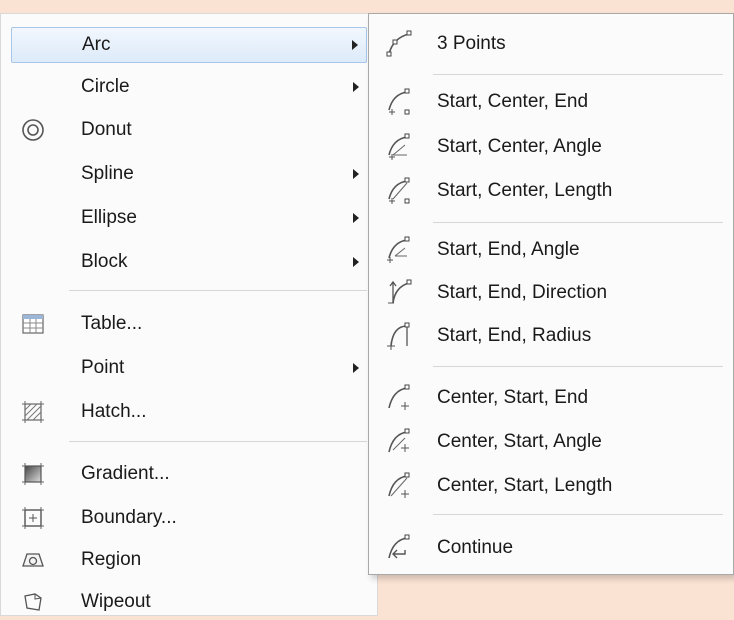 The height and width of the screenshot is (620, 734). What do you see at coordinates (33, 412) in the screenshot?
I see `hatch-icon` at bounding box center [33, 412].